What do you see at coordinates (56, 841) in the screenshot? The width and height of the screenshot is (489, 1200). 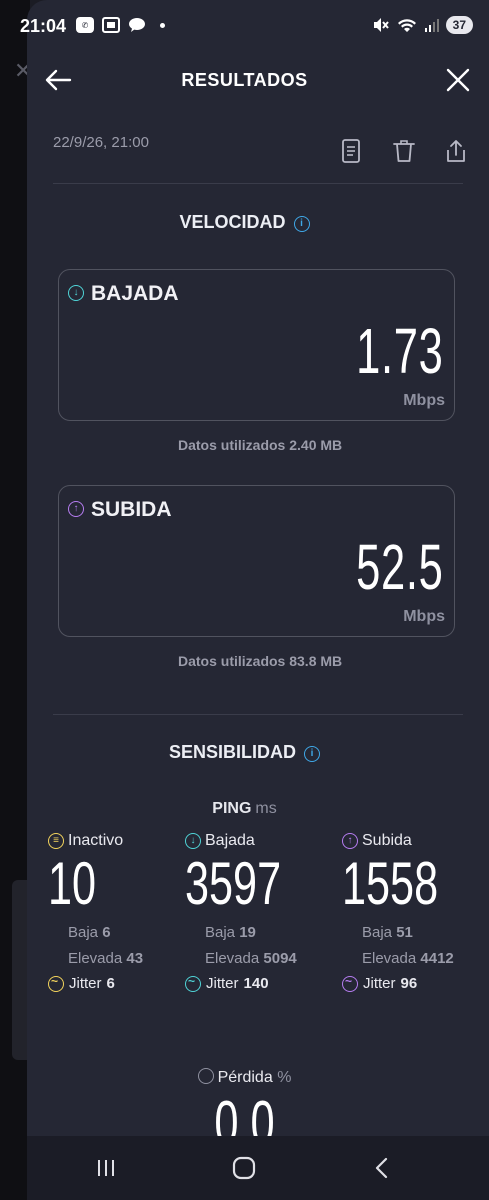 I see `idle-icon: ≡` at bounding box center [56, 841].